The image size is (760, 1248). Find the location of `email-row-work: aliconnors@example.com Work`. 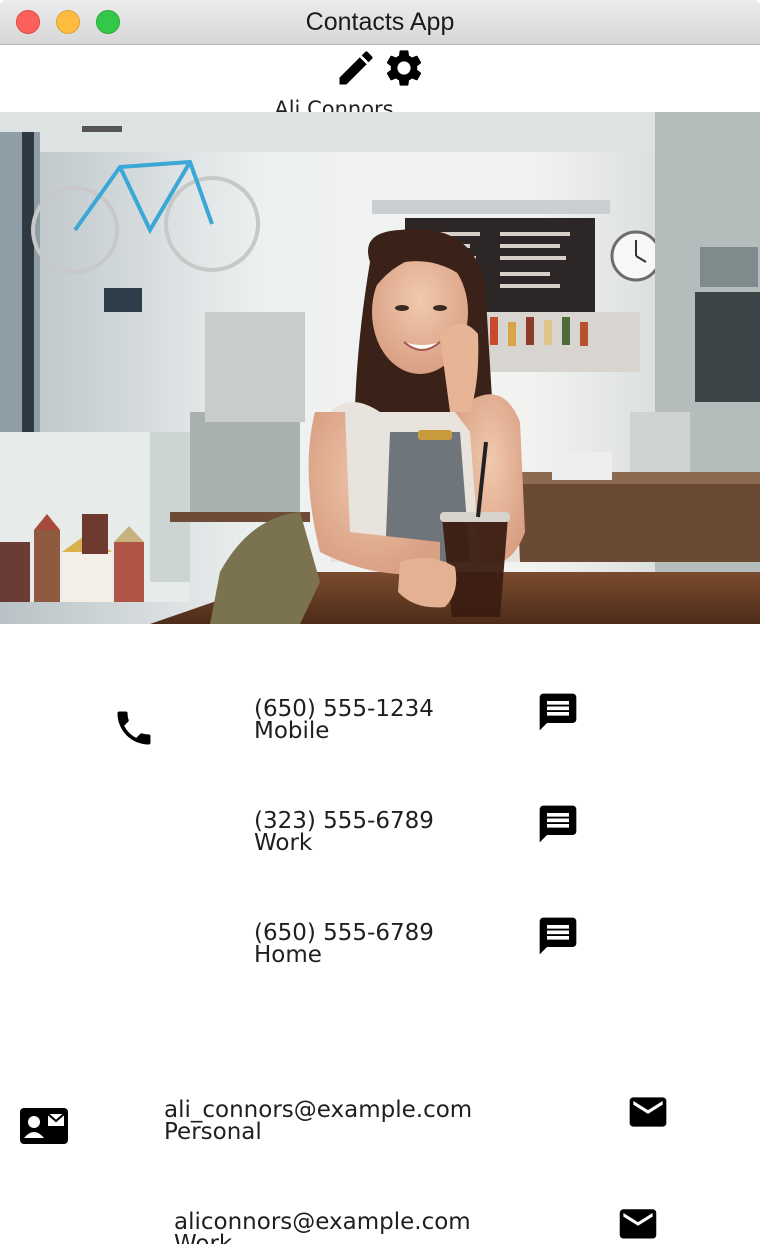

email-row-work: aliconnors@example.com Work is located at coordinates (322, 1227).